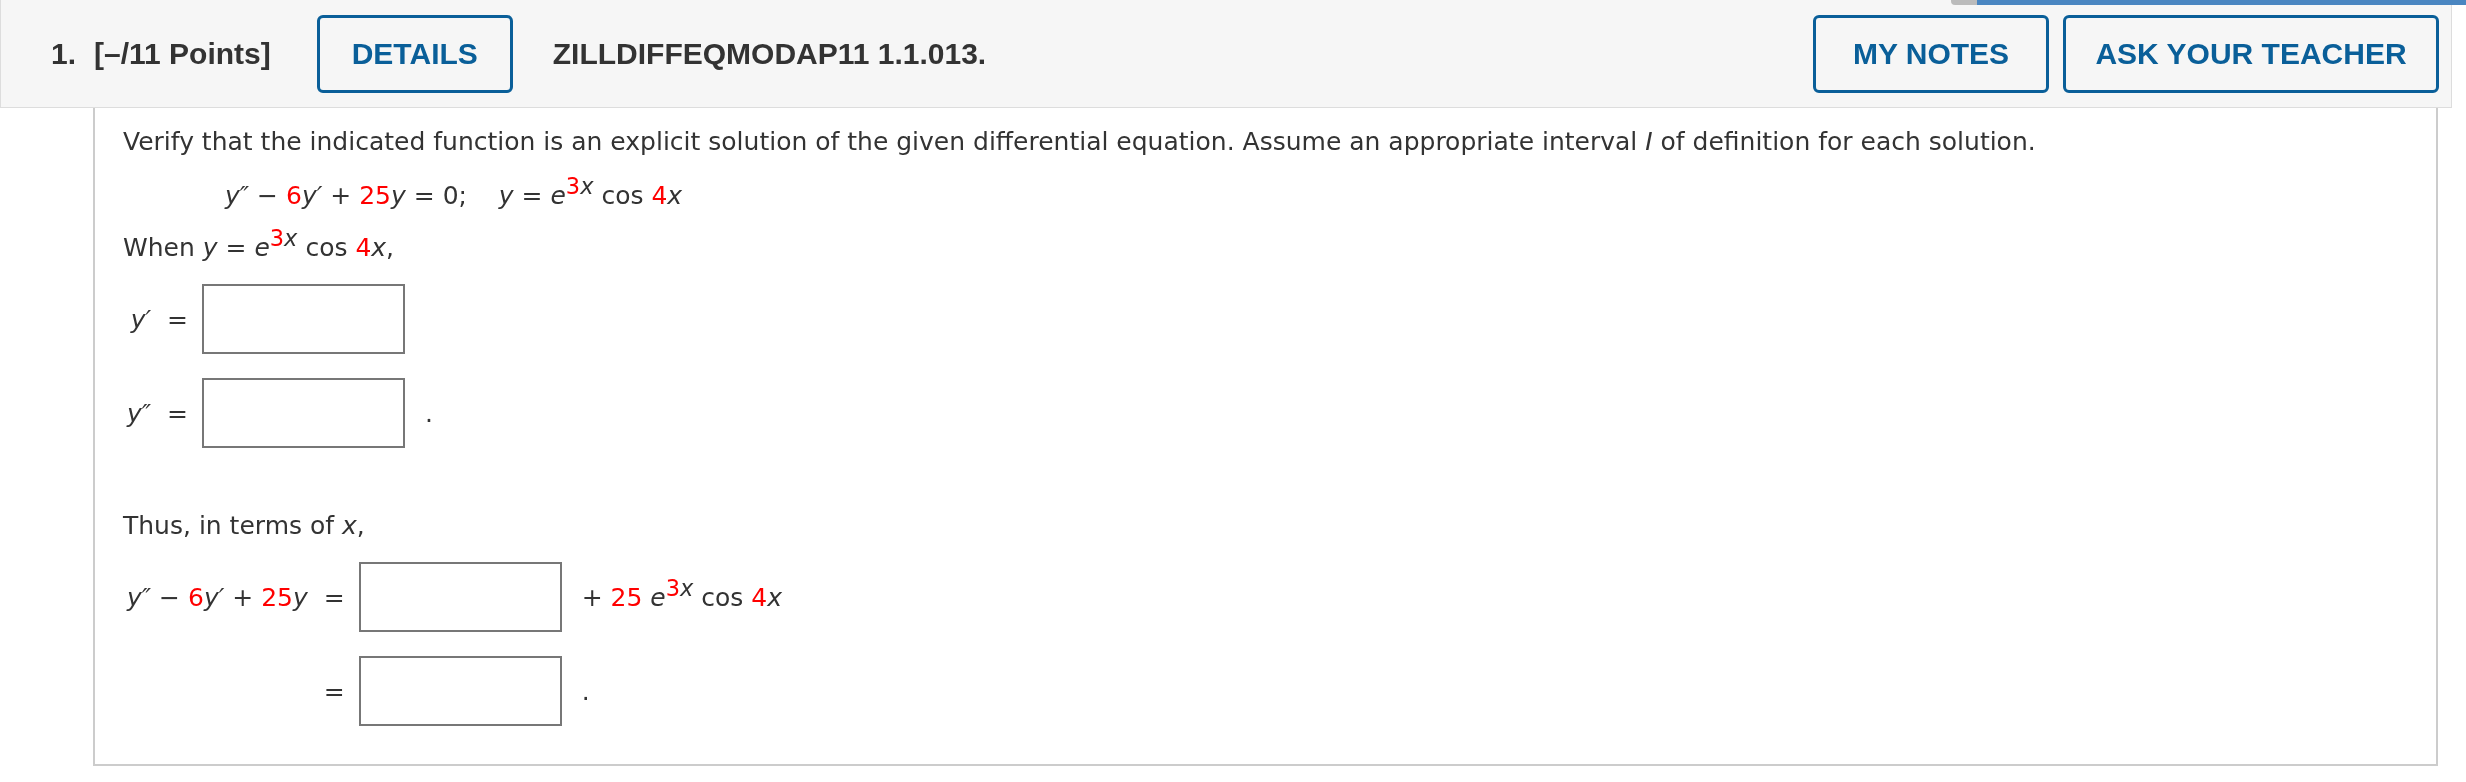 The width and height of the screenshot is (2466, 782). Describe the element at coordinates (1931, 53) in the screenshot. I see `notes-button: MY NOTES` at that location.